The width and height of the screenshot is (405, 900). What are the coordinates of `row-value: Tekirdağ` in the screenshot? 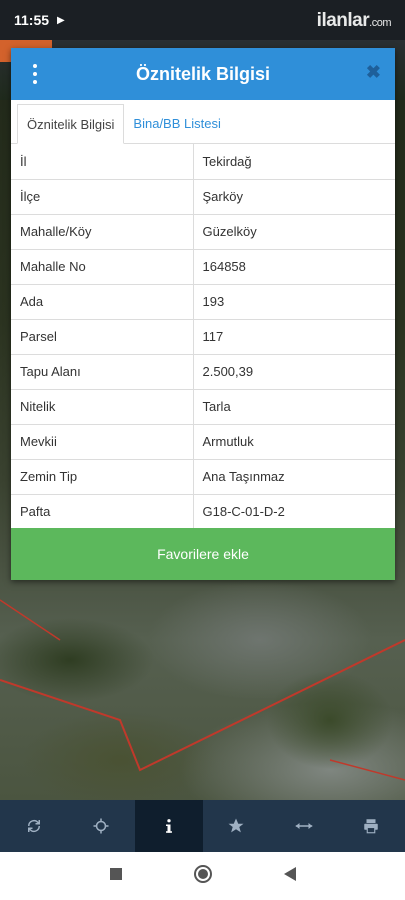 It's located at (294, 162).